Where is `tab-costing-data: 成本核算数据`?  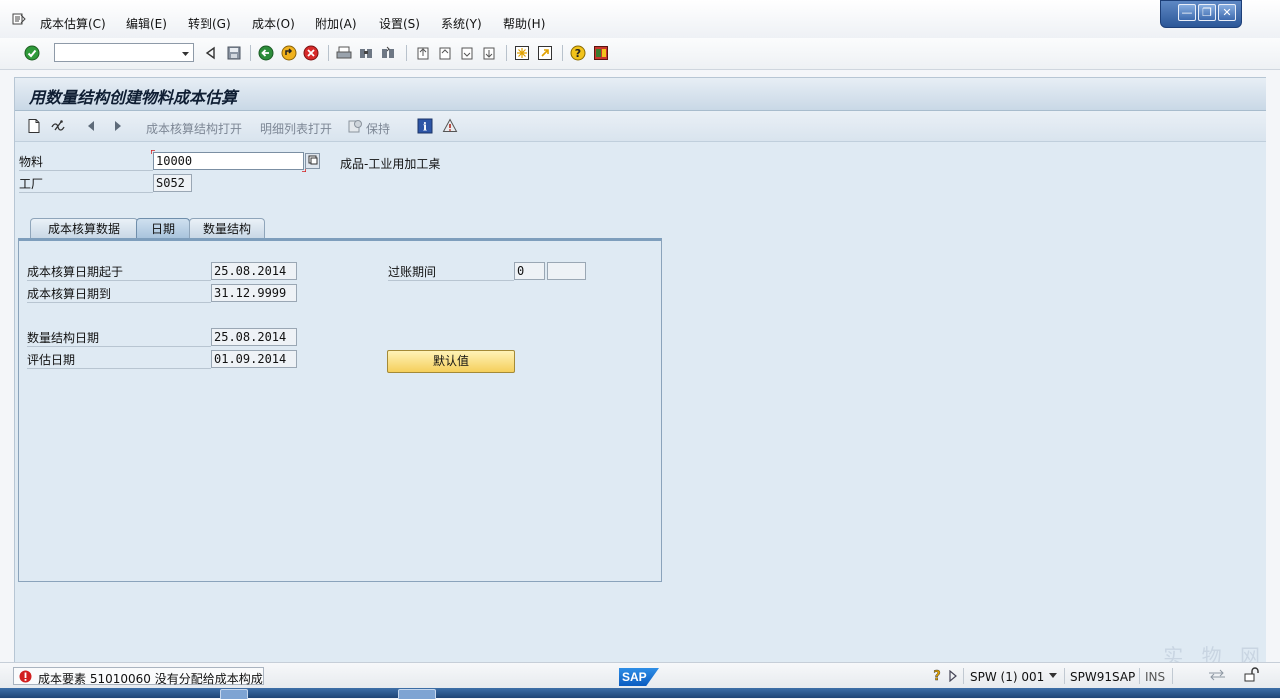 tab-costing-data: 成本核算数据 is located at coordinates (84, 228).